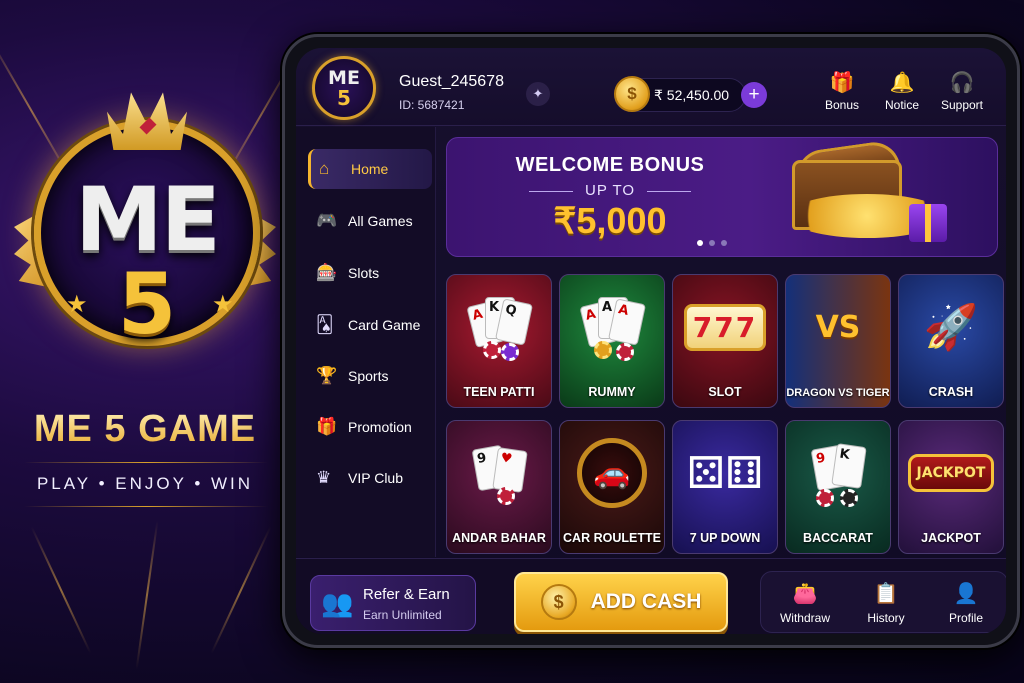 Image resolution: width=1024 pixels, height=683 pixels. Describe the element at coordinates (966, 594) in the screenshot. I see `user-icon: 👤` at that location.